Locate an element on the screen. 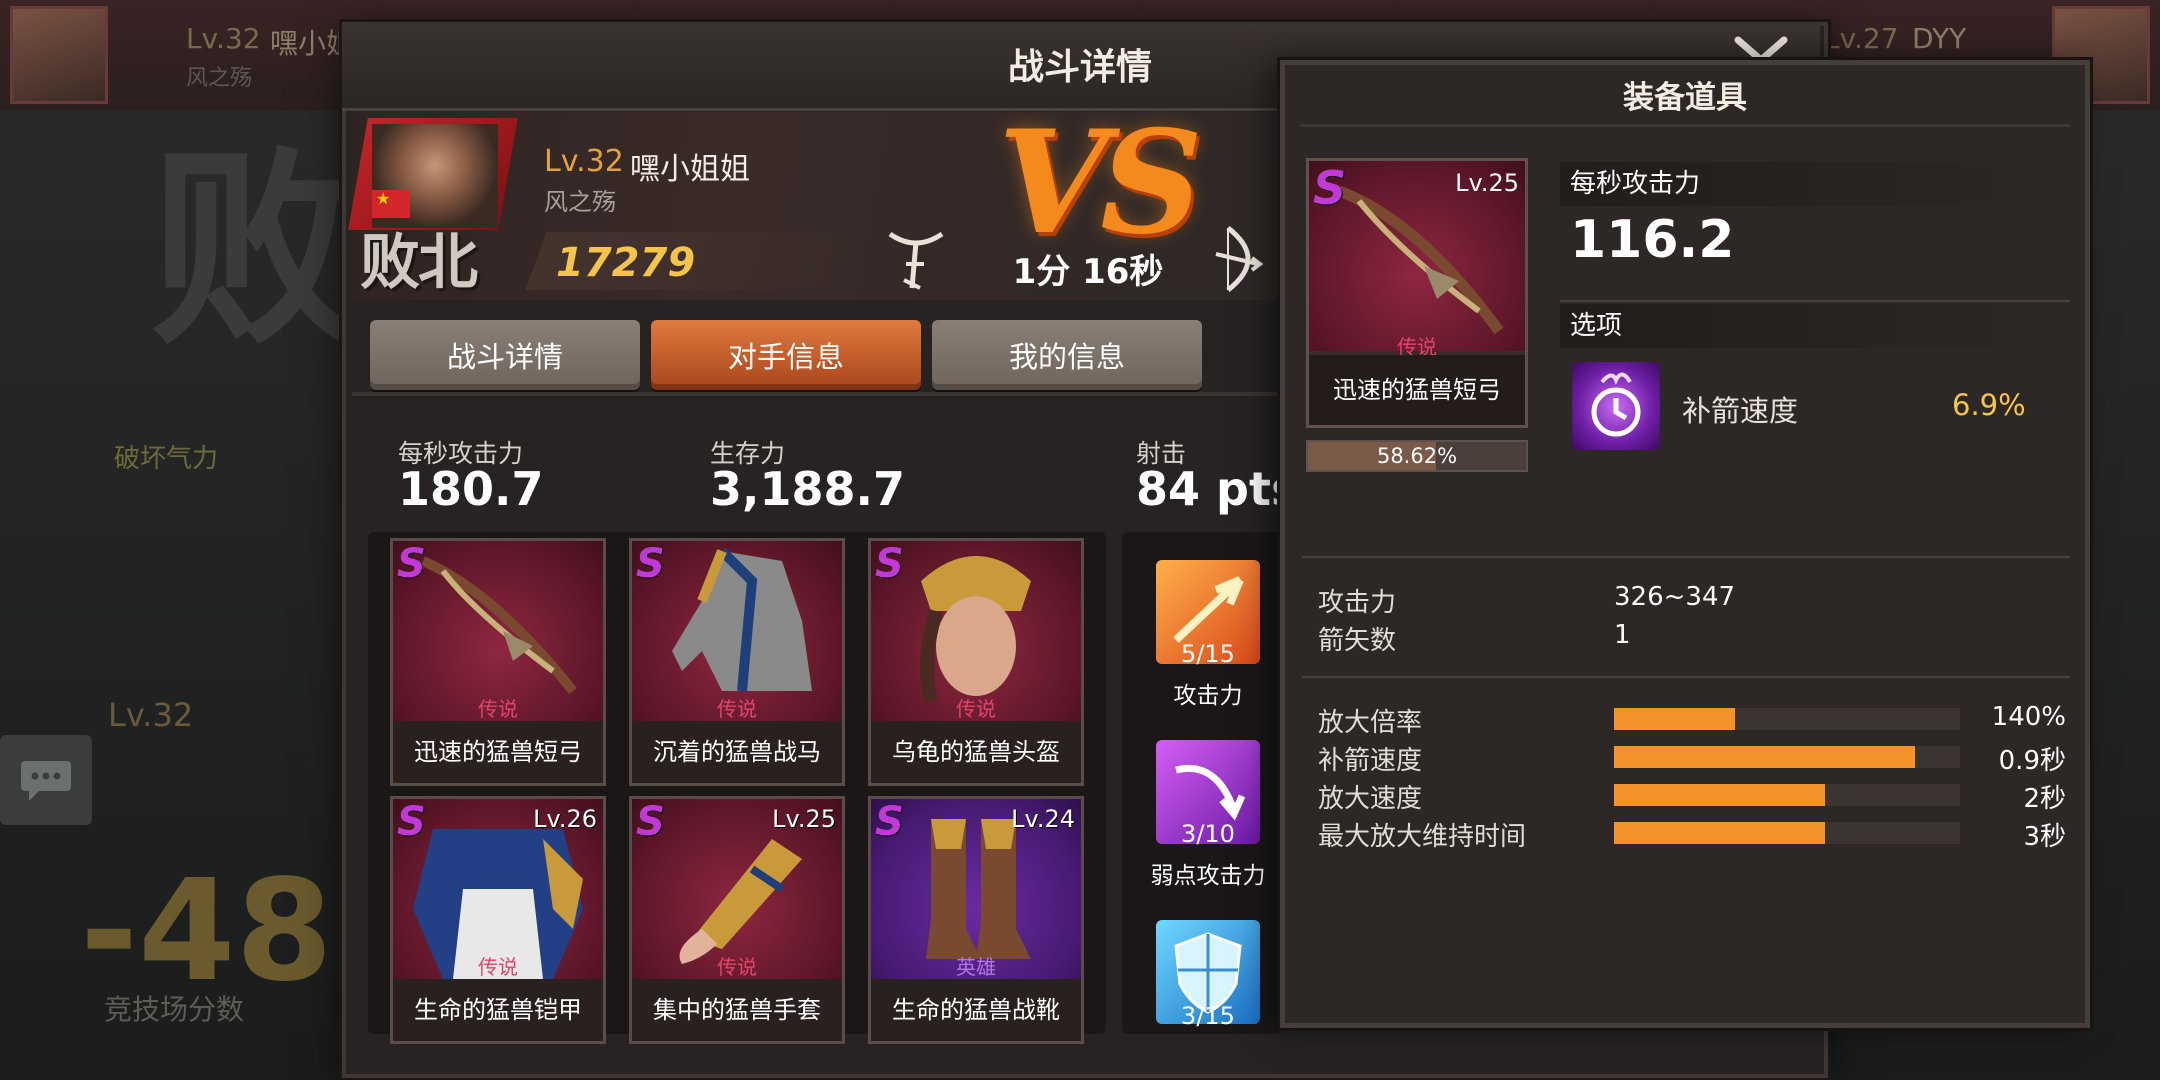  result-label: 败北 is located at coordinates (419, 263).